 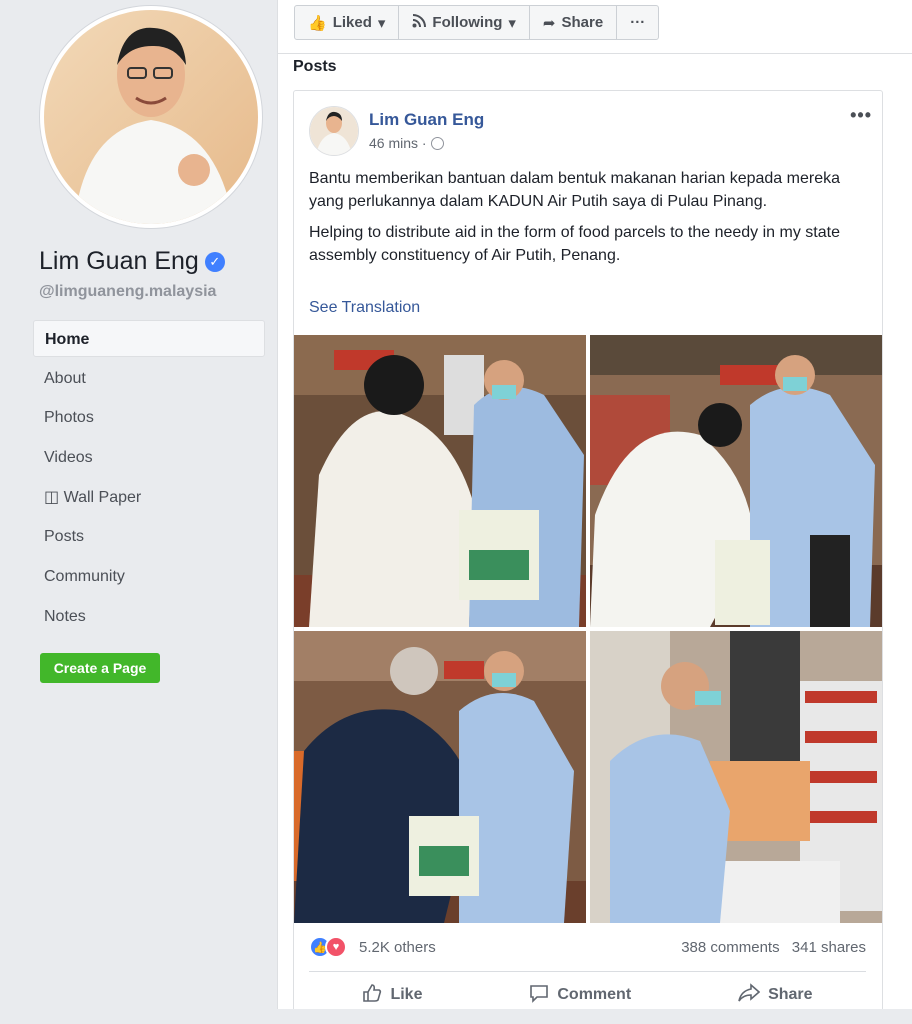 What do you see at coordinates (334, 131) in the screenshot?
I see `author-avatar` at bounding box center [334, 131].